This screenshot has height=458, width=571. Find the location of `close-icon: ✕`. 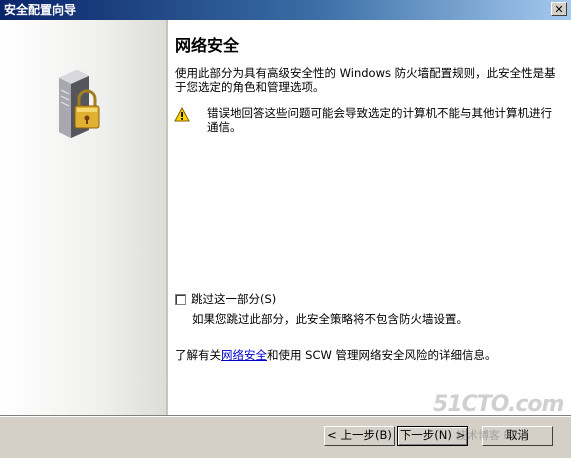

close-icon: ✕ is located at coordinates (559, 9).